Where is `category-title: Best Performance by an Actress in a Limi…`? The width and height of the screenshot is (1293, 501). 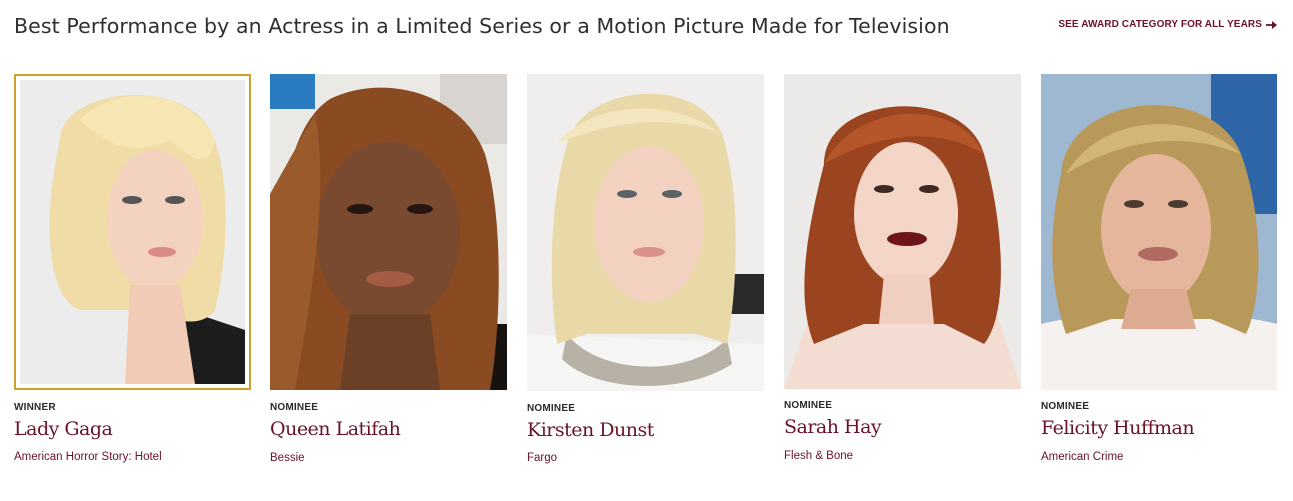
category-title: Best Performance by an Actress in a Limi… is located at coordinates (482, 26).